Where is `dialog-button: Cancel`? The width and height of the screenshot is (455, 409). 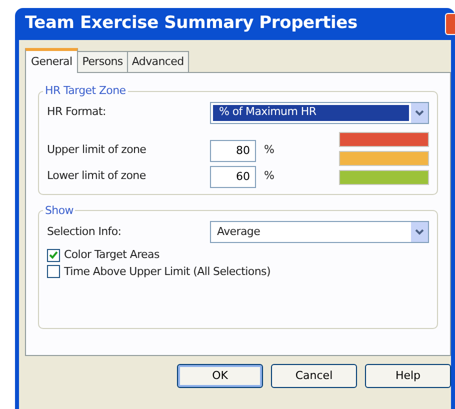 dialog-button: Cancel is located at coordinates (314, 376).